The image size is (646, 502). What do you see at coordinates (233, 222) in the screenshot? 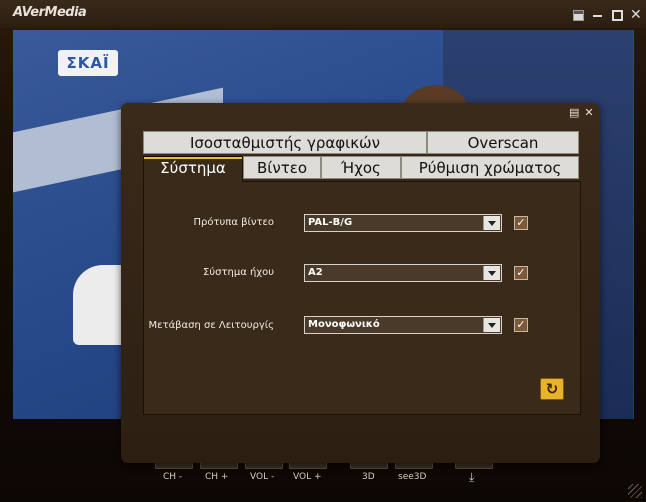
I see `video-standard-label: Πρότυπα βίντεο` at bounding box center [233, 222].